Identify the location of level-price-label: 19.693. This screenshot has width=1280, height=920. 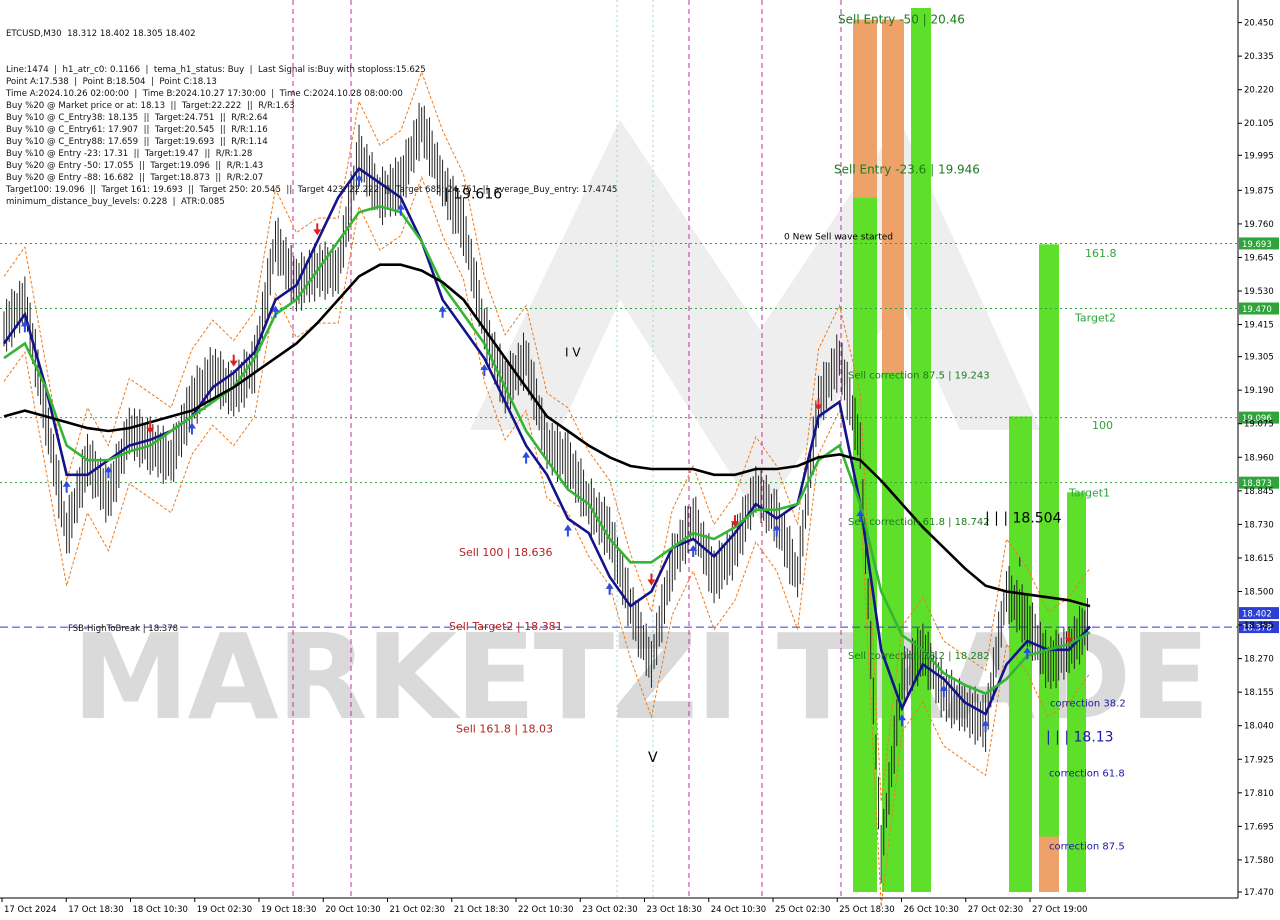
(1257, 245).